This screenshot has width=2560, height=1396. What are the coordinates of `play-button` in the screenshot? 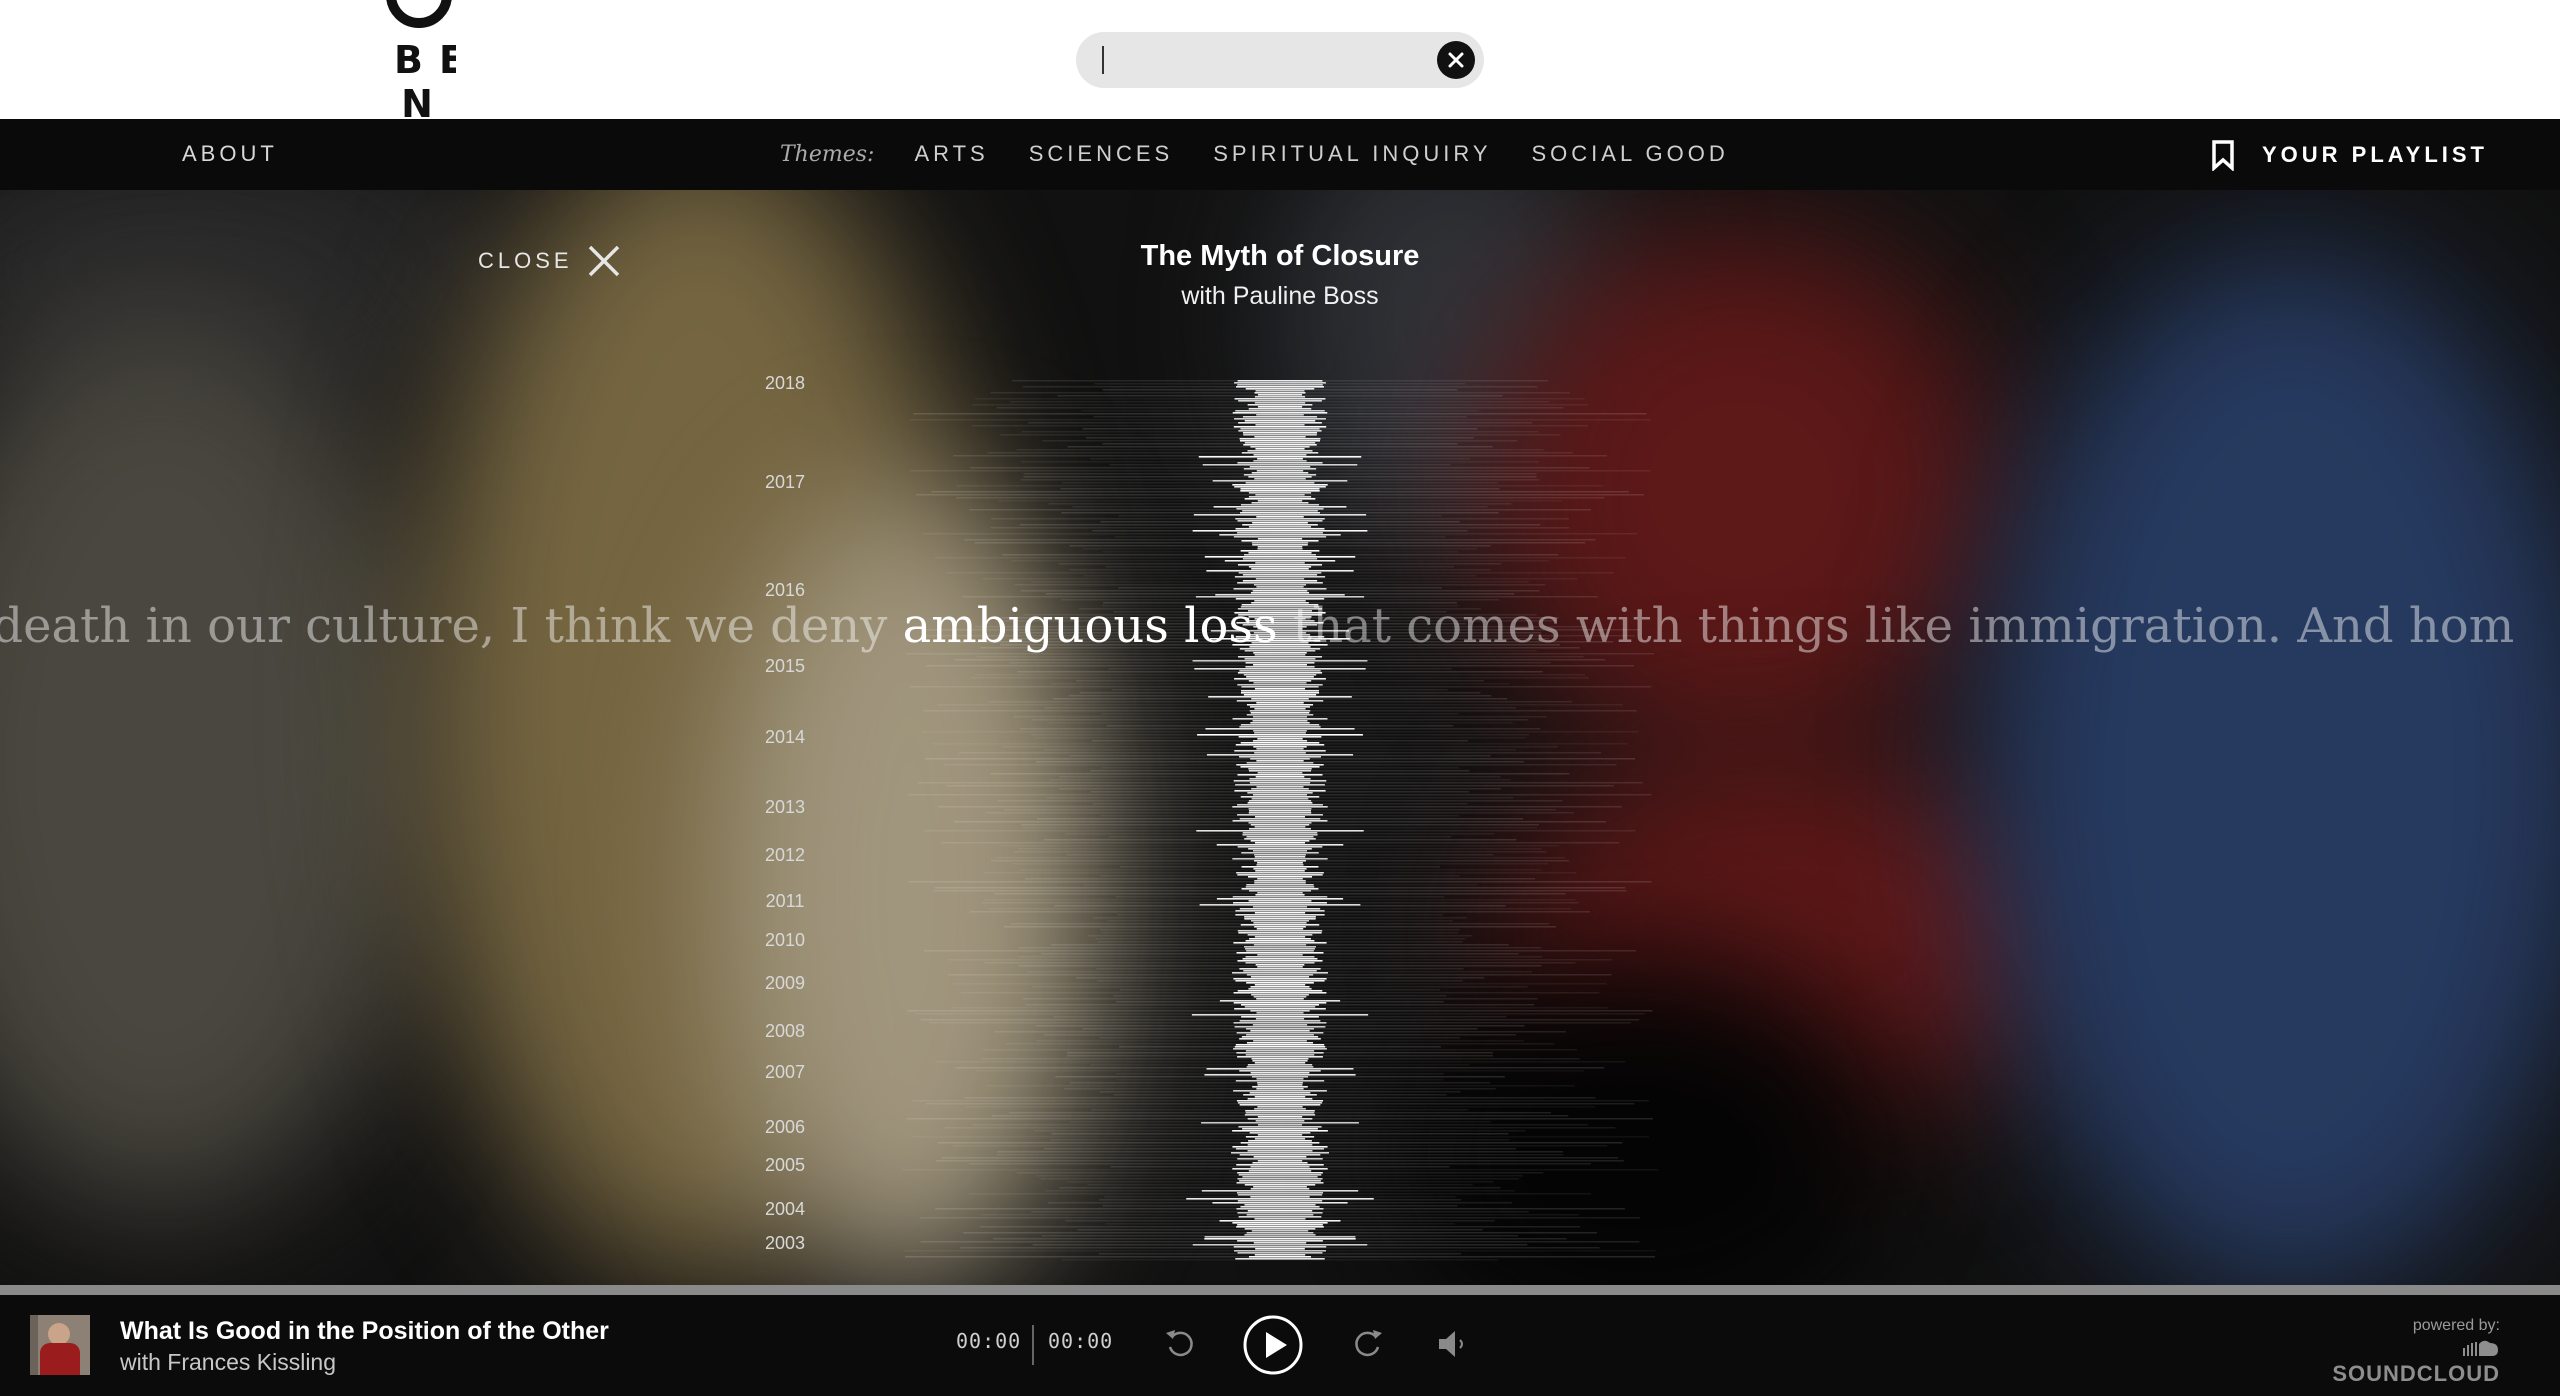 It's located at (1273, 1345).